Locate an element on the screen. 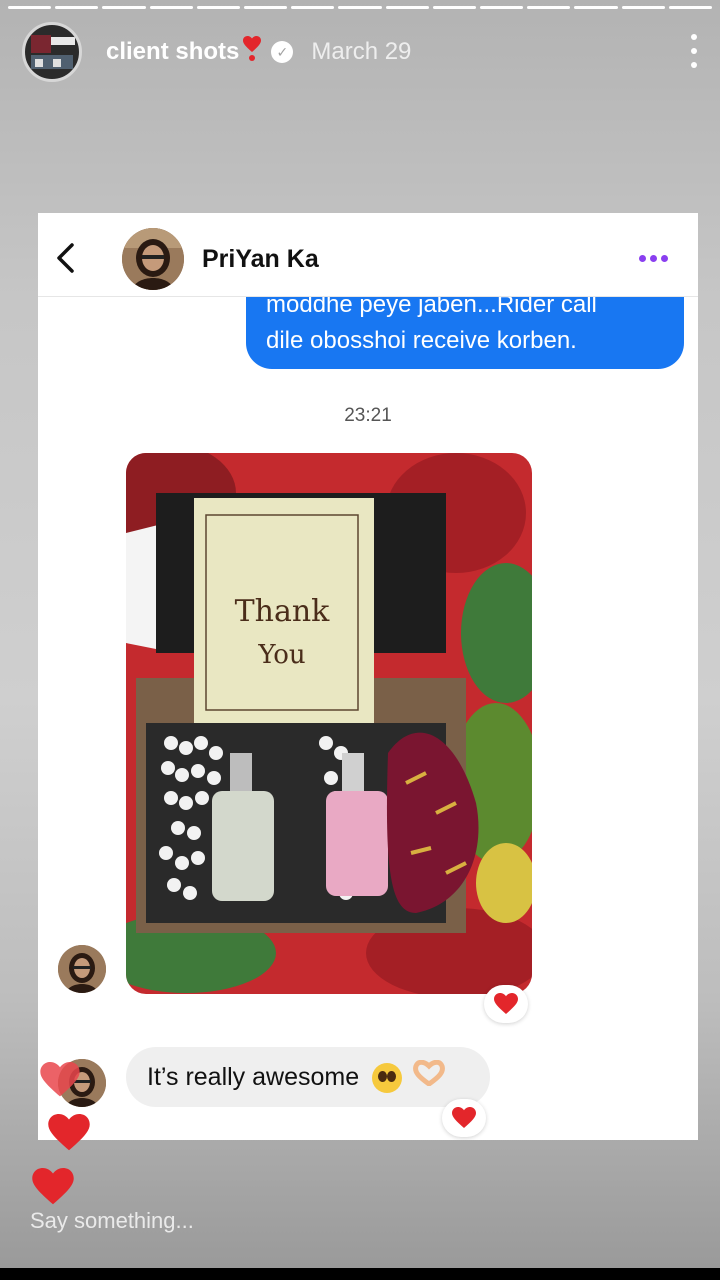 This screenshot has height=1280, width=720. story-username: client shots is located at coordinates (172, 52).